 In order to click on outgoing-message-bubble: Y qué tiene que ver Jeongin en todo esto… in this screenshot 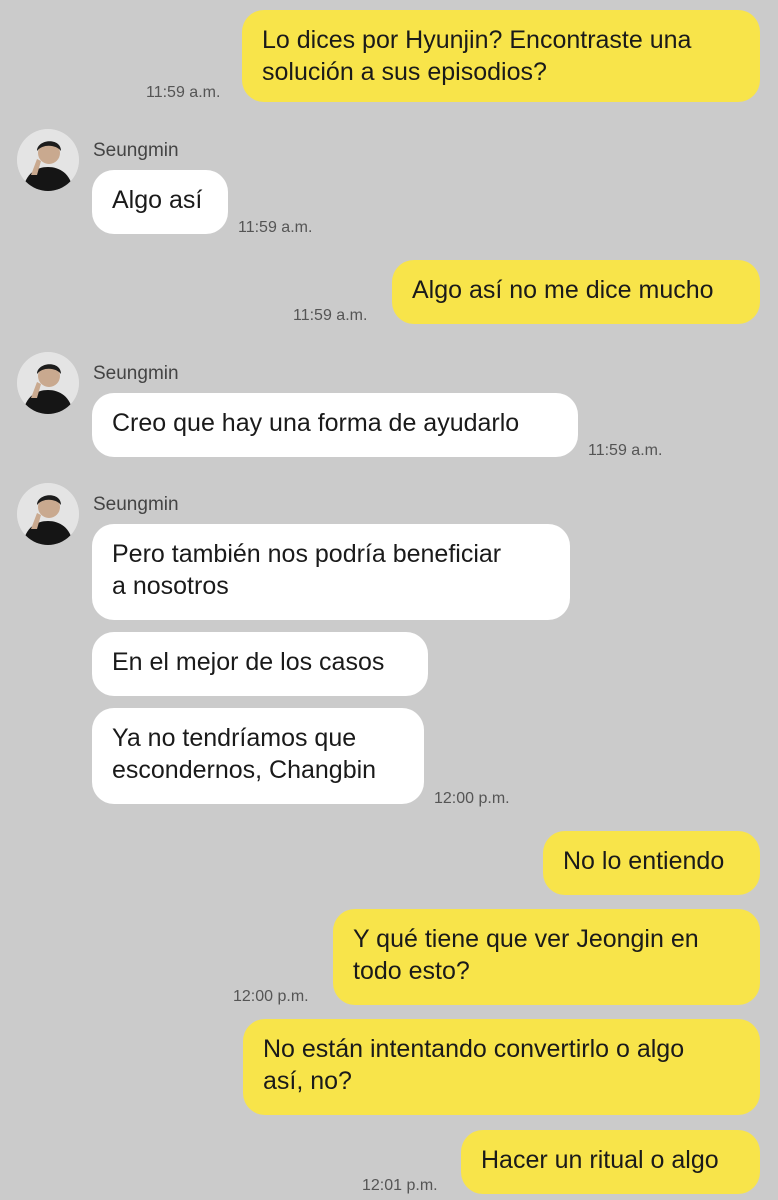, I will do `click(546, 957)`.